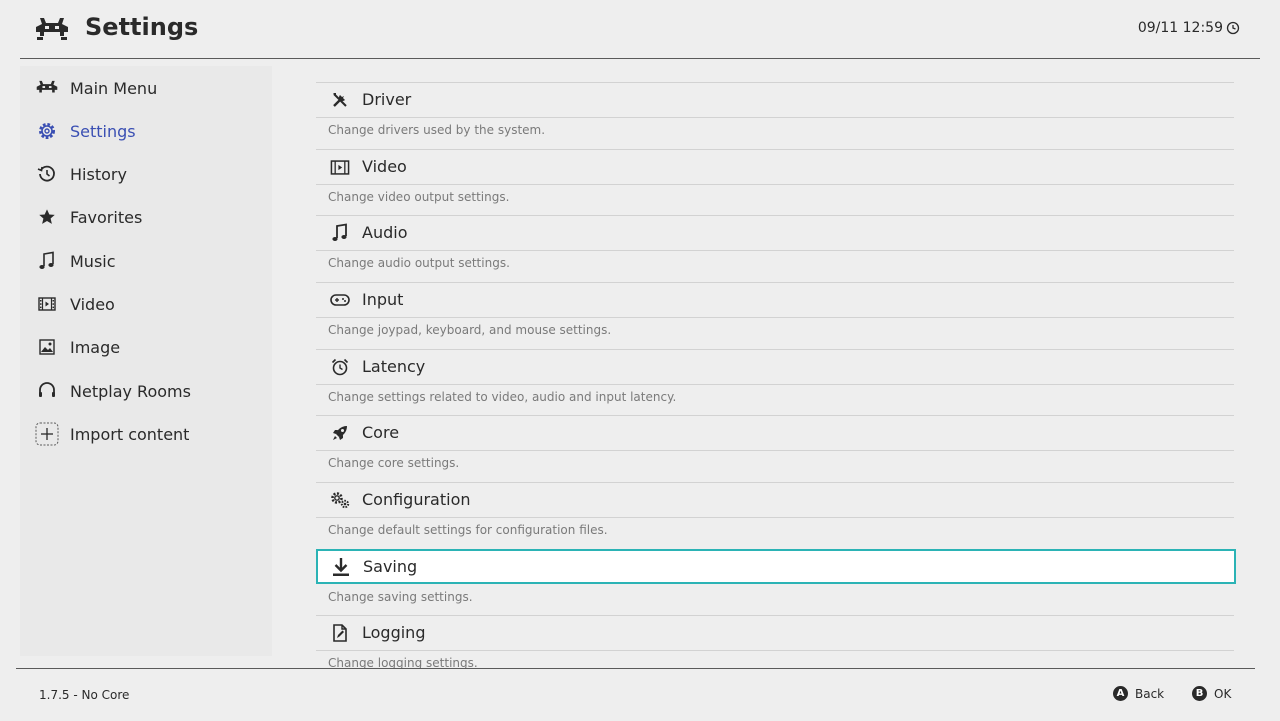 This screenshot has width=1280, height=721. I want to click on sidebar-item-history: History, so click(146, 174).